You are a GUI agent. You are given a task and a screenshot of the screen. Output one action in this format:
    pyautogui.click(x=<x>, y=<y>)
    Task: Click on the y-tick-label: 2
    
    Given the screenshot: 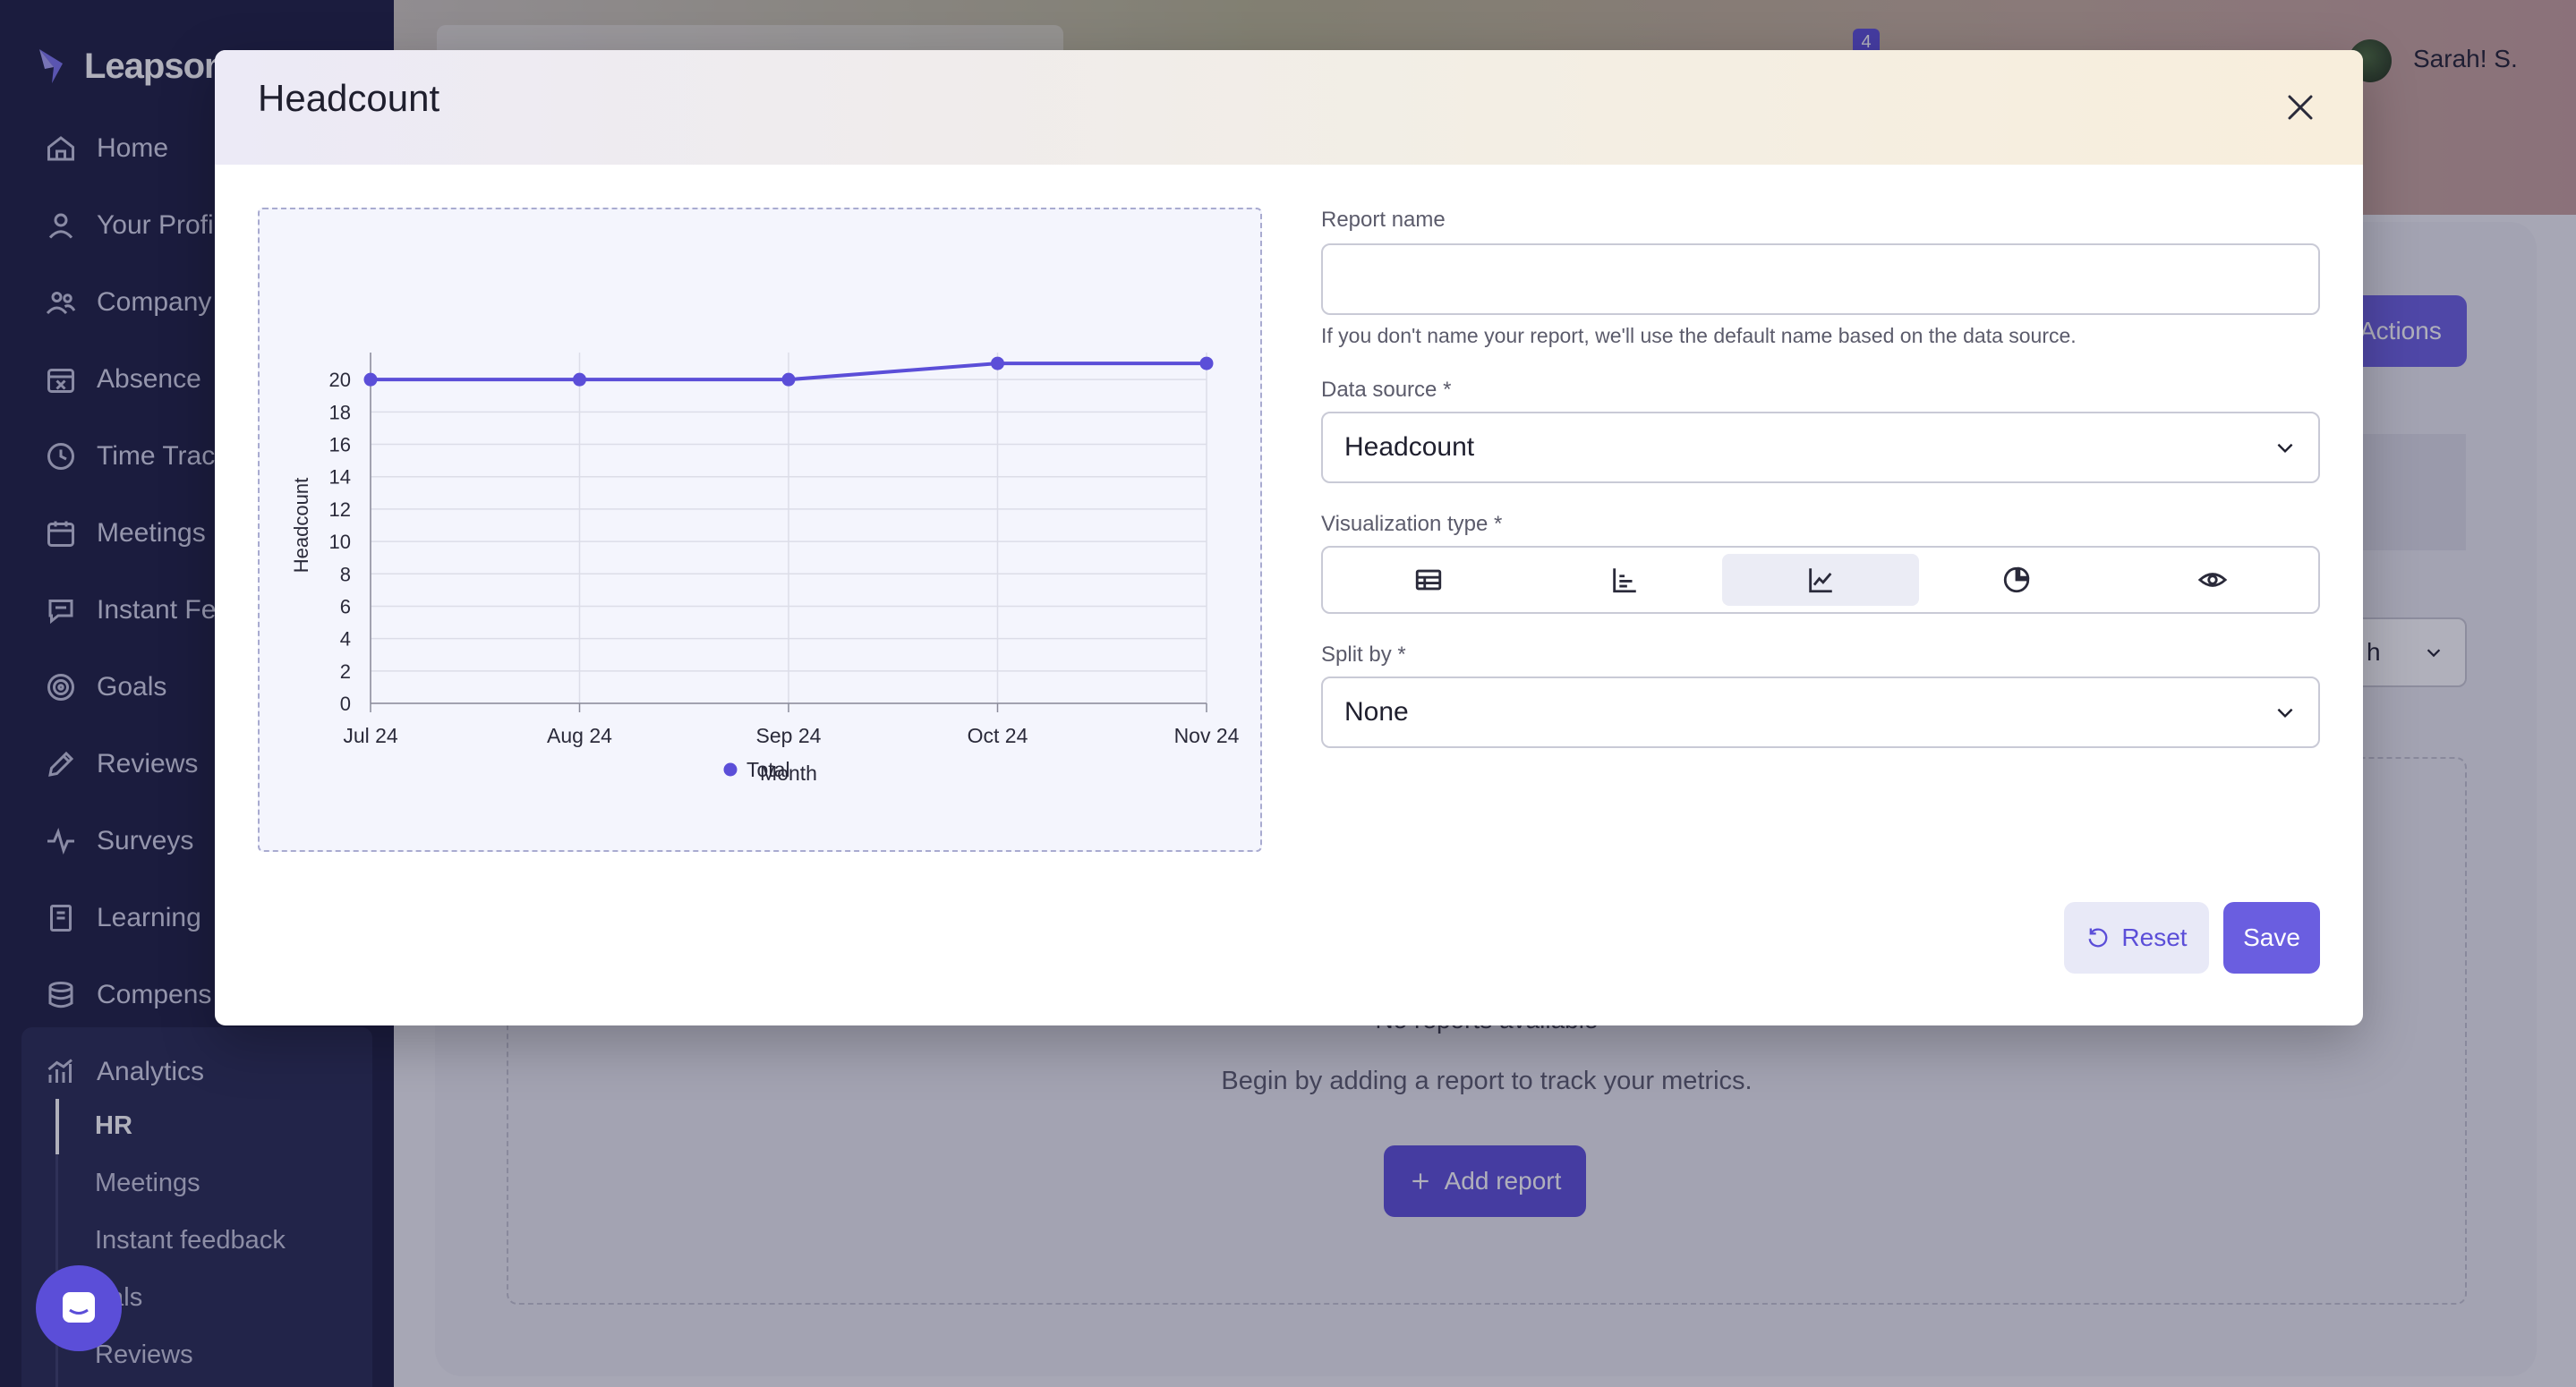 What is the action you would take?
    pyautogui.click(x=345, y=671)
    